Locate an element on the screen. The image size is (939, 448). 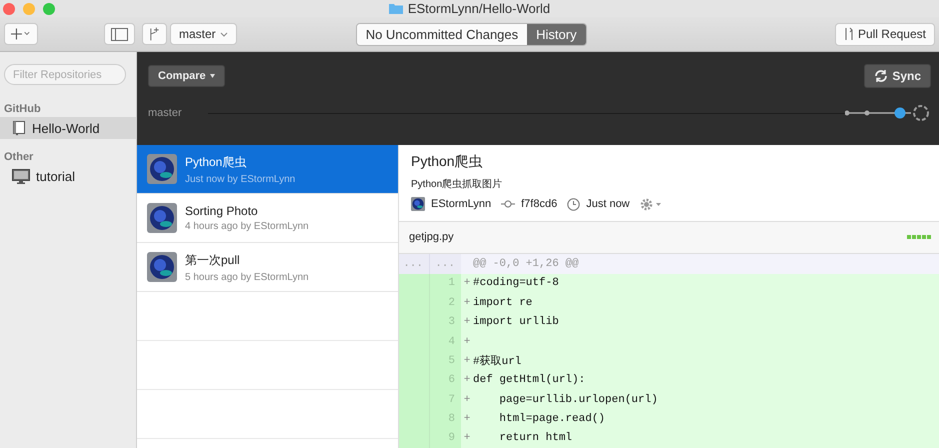
computer-icon is located at coordinates (21, 176).